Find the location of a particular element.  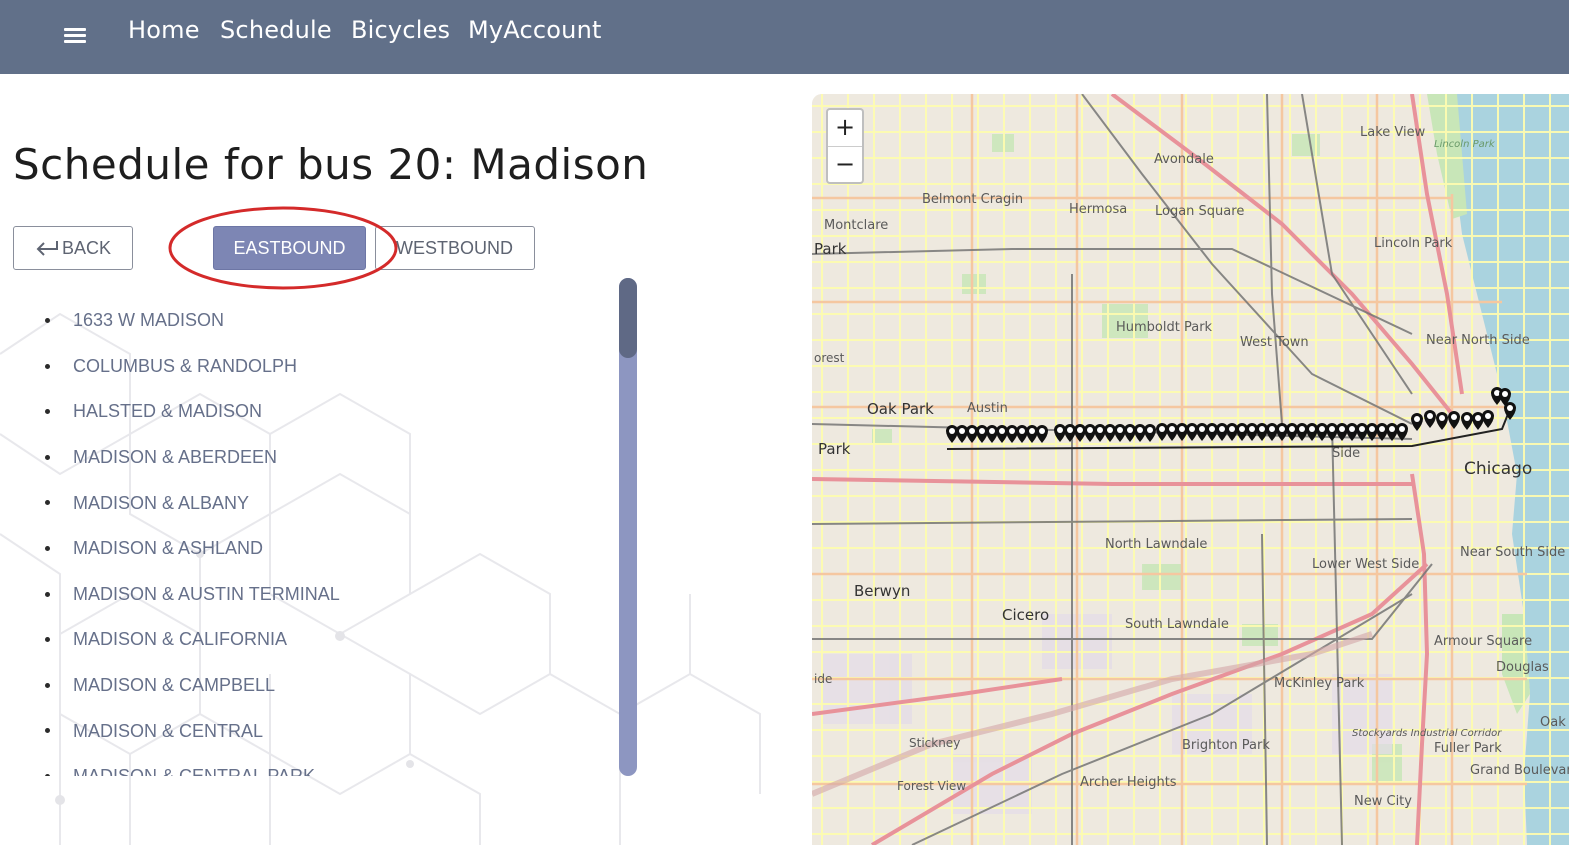

map-label-chicago: Chicago is located at coordinates (1498, 469).